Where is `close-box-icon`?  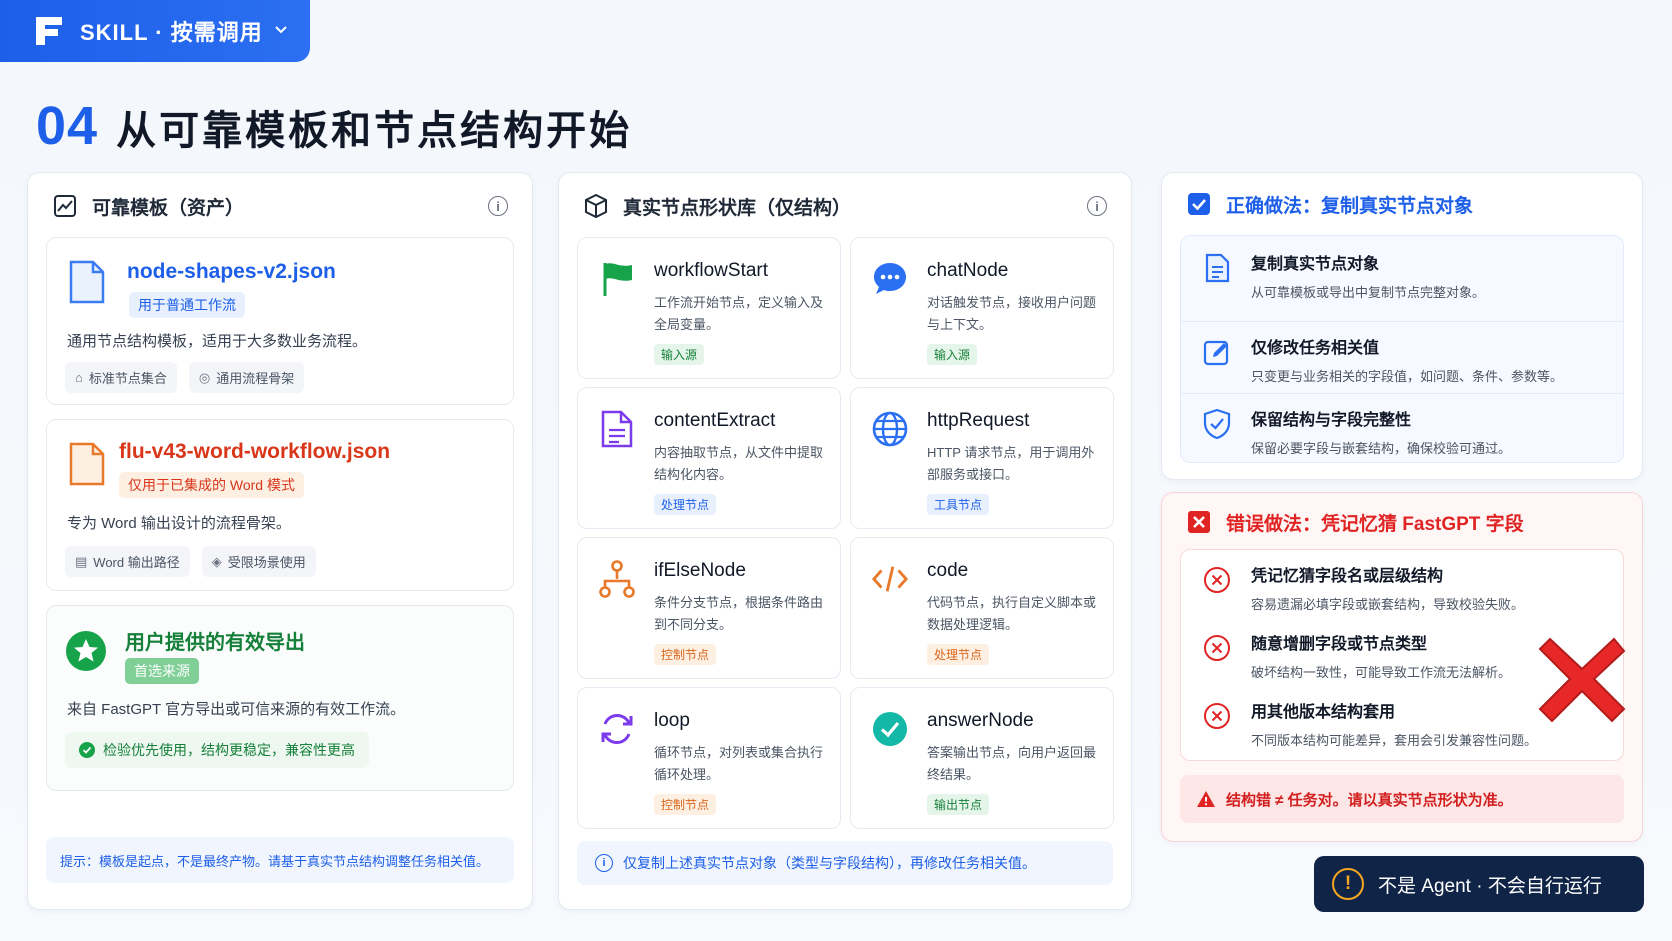 close-box-icon is located at coordinates (1199, 522).